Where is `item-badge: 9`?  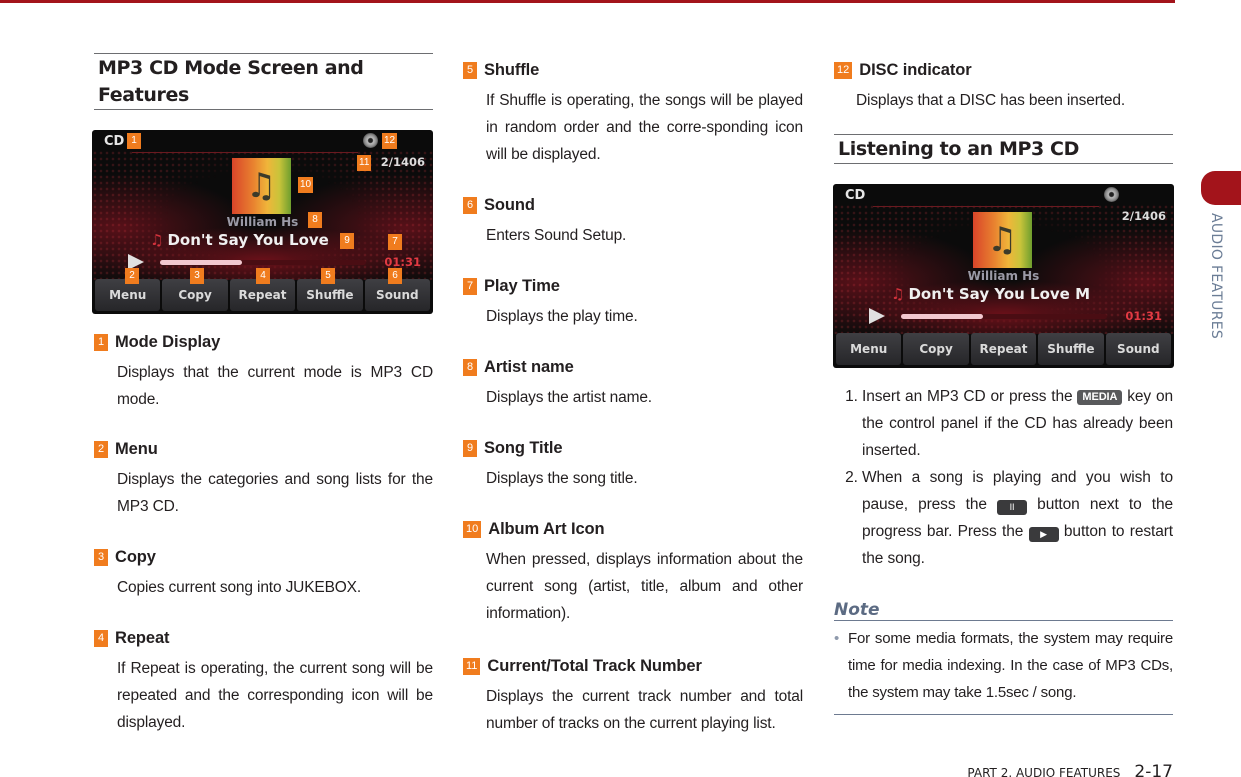 item-badge: 9 is located at coordinates (470, 448).